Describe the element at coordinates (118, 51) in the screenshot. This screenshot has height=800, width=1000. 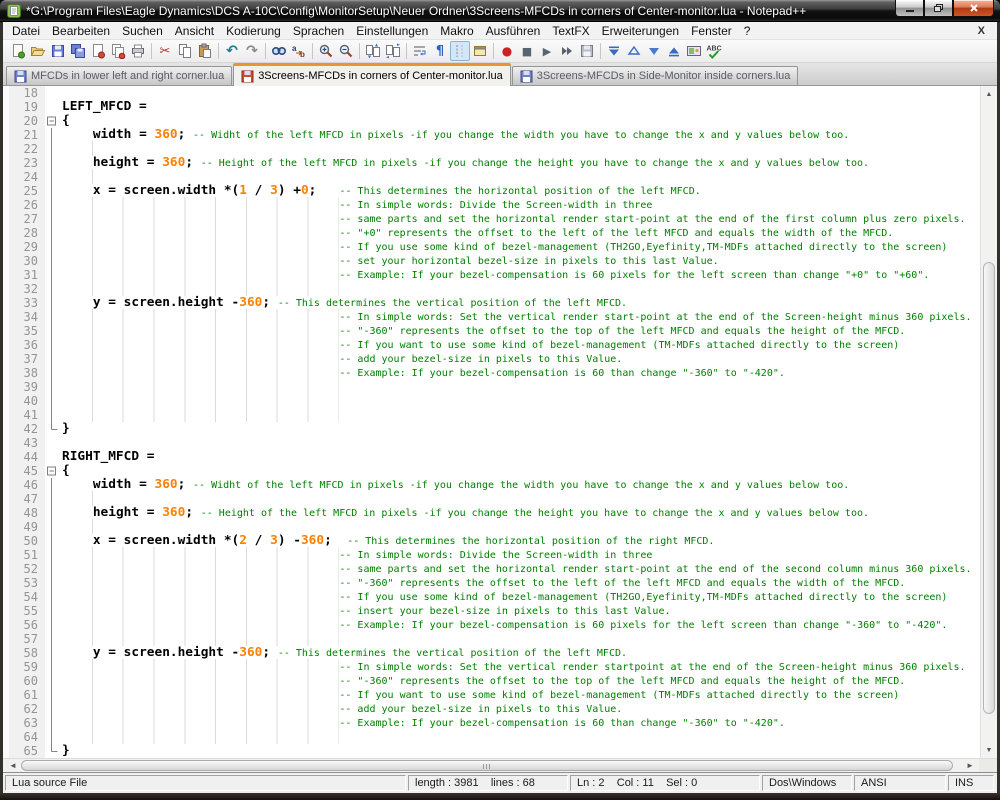
I see `close-all-button` at that location.